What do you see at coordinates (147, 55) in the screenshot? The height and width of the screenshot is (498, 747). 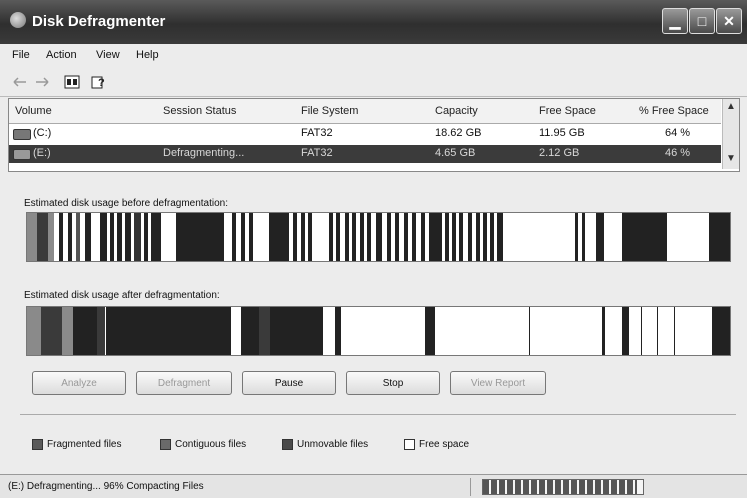 I see `menu-help: Help` at bounding box center [147, 55].